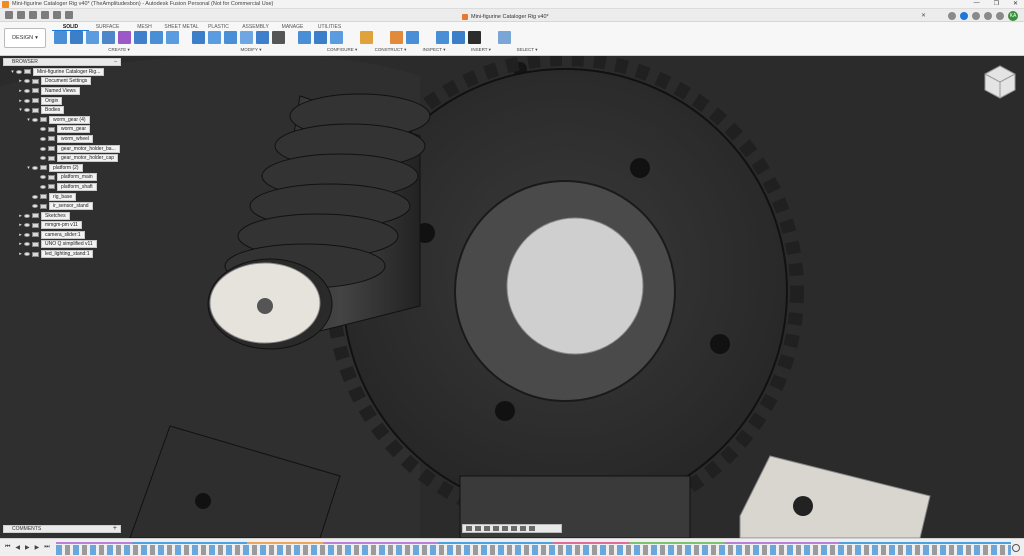 The height and width of the screenshot is (556, 1024). Describe the element at coordinates (69, 15) in the screenshot. I see `redo-icon` at that location.